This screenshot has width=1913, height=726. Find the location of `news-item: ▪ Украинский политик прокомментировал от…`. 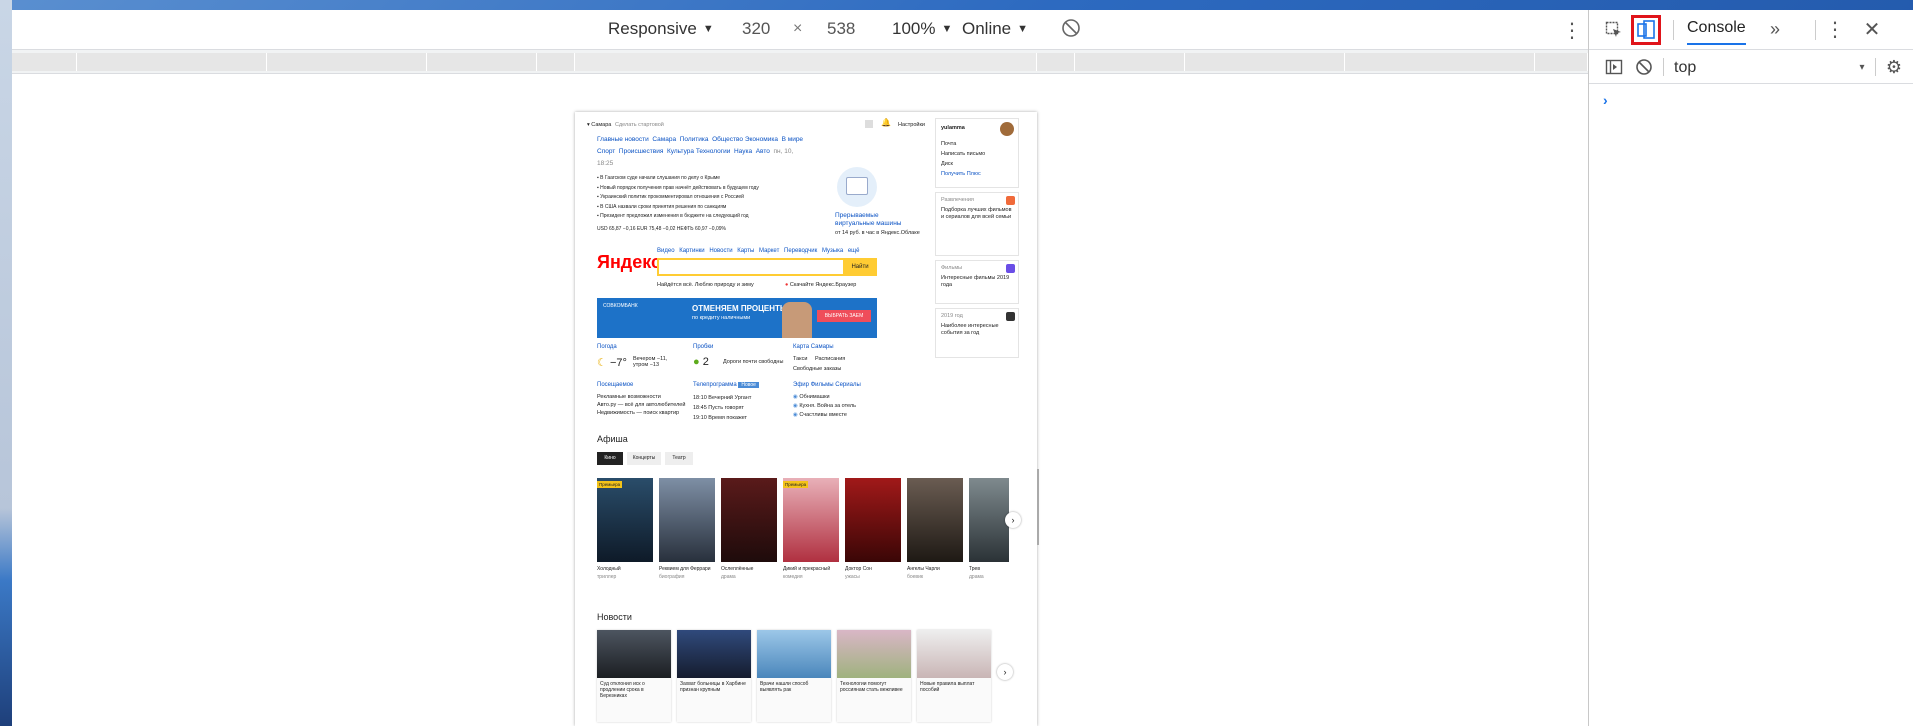

news-item: ▪ Украинский политик прокомментировал от… is located at coordinates (704, 198).